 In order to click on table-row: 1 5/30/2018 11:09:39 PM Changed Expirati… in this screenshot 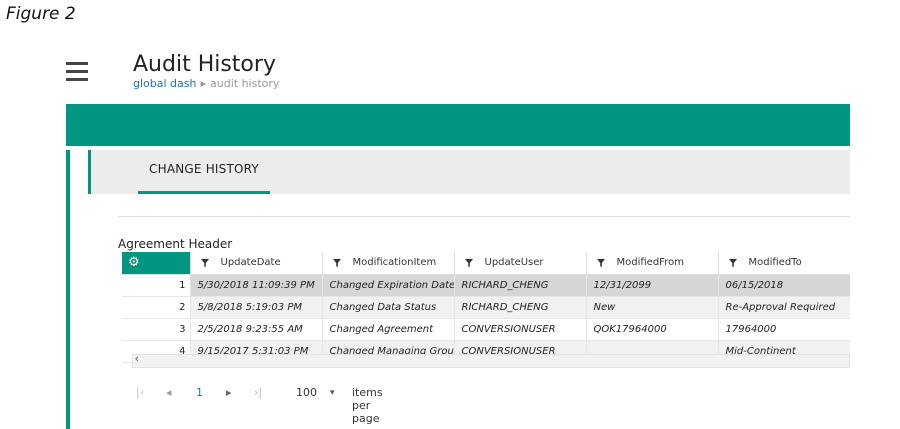, I will do `click(486, 285)`.